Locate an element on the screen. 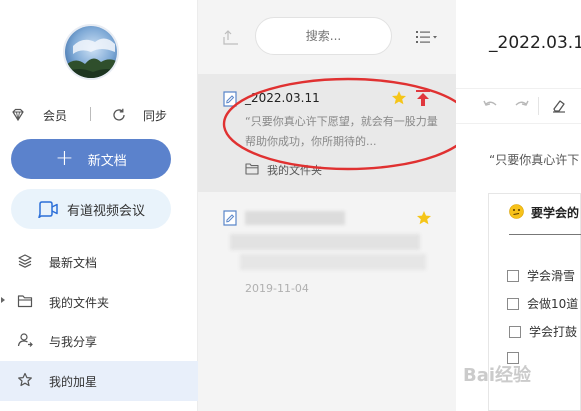 The width and height of the screenshot is (581, 411). todo-item: 学会滑雪 is located at coordinates (541, 275).